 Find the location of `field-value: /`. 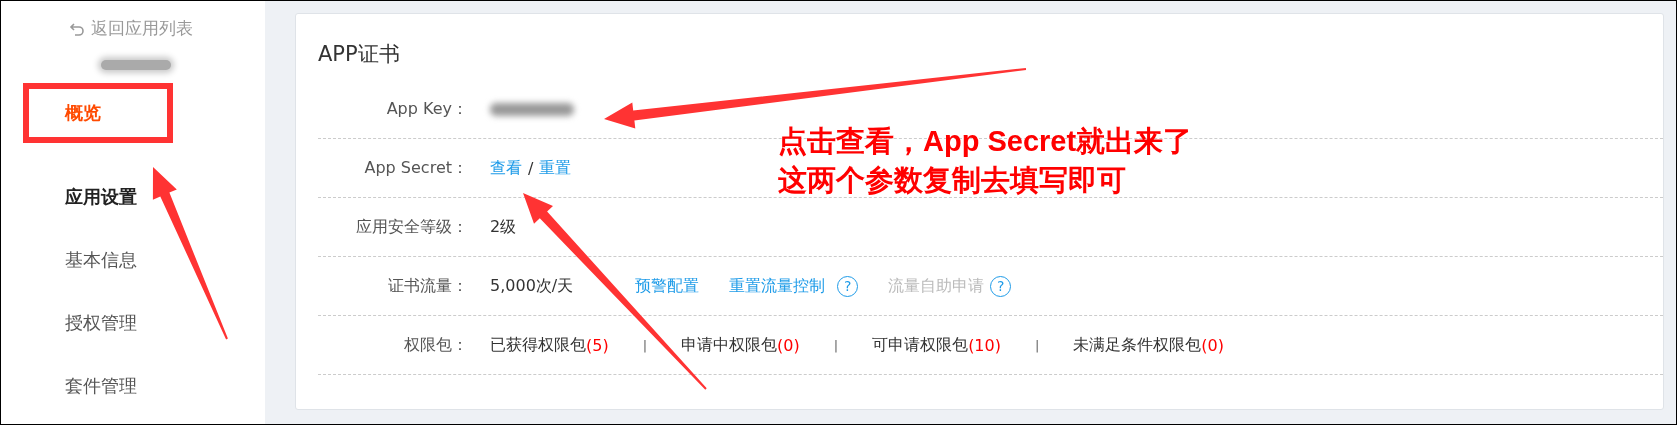

field-value: / is located at coordinates (531, 168).